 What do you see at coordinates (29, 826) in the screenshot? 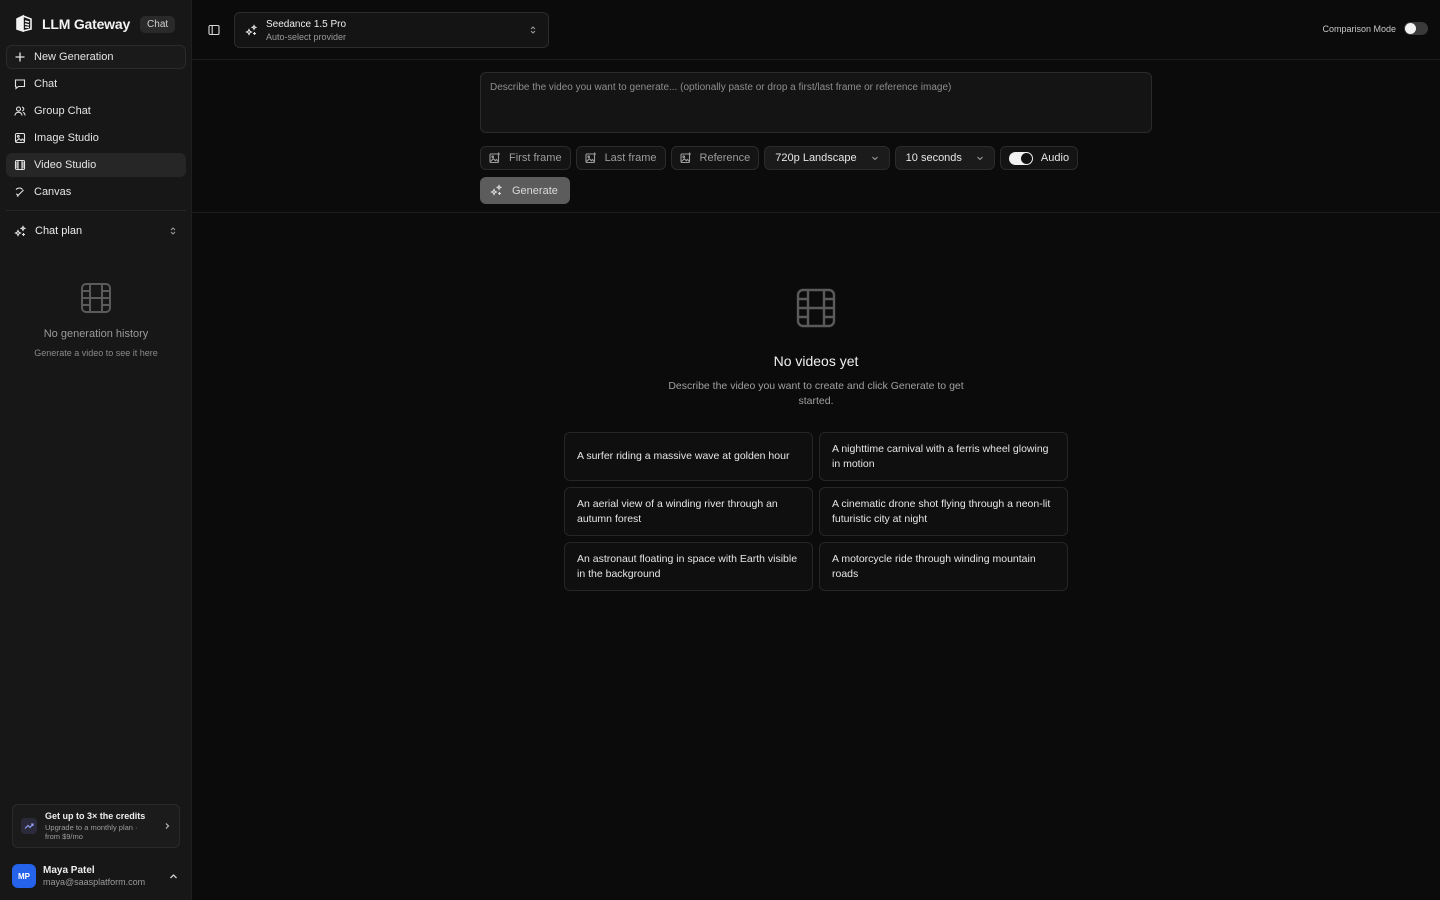
I see `trending-up-icon` at bounding box center [29, 826].